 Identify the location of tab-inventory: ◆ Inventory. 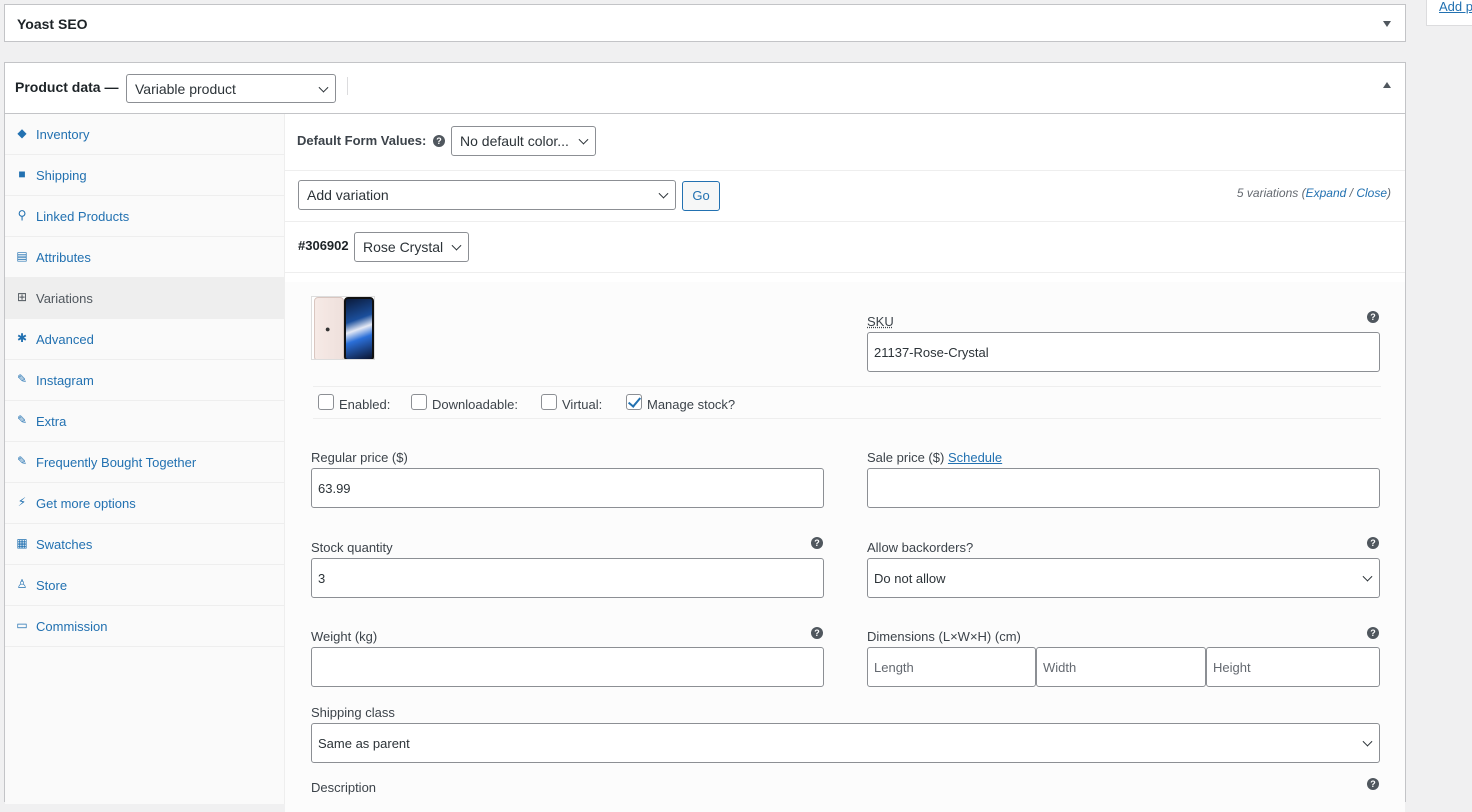
(145, 134).